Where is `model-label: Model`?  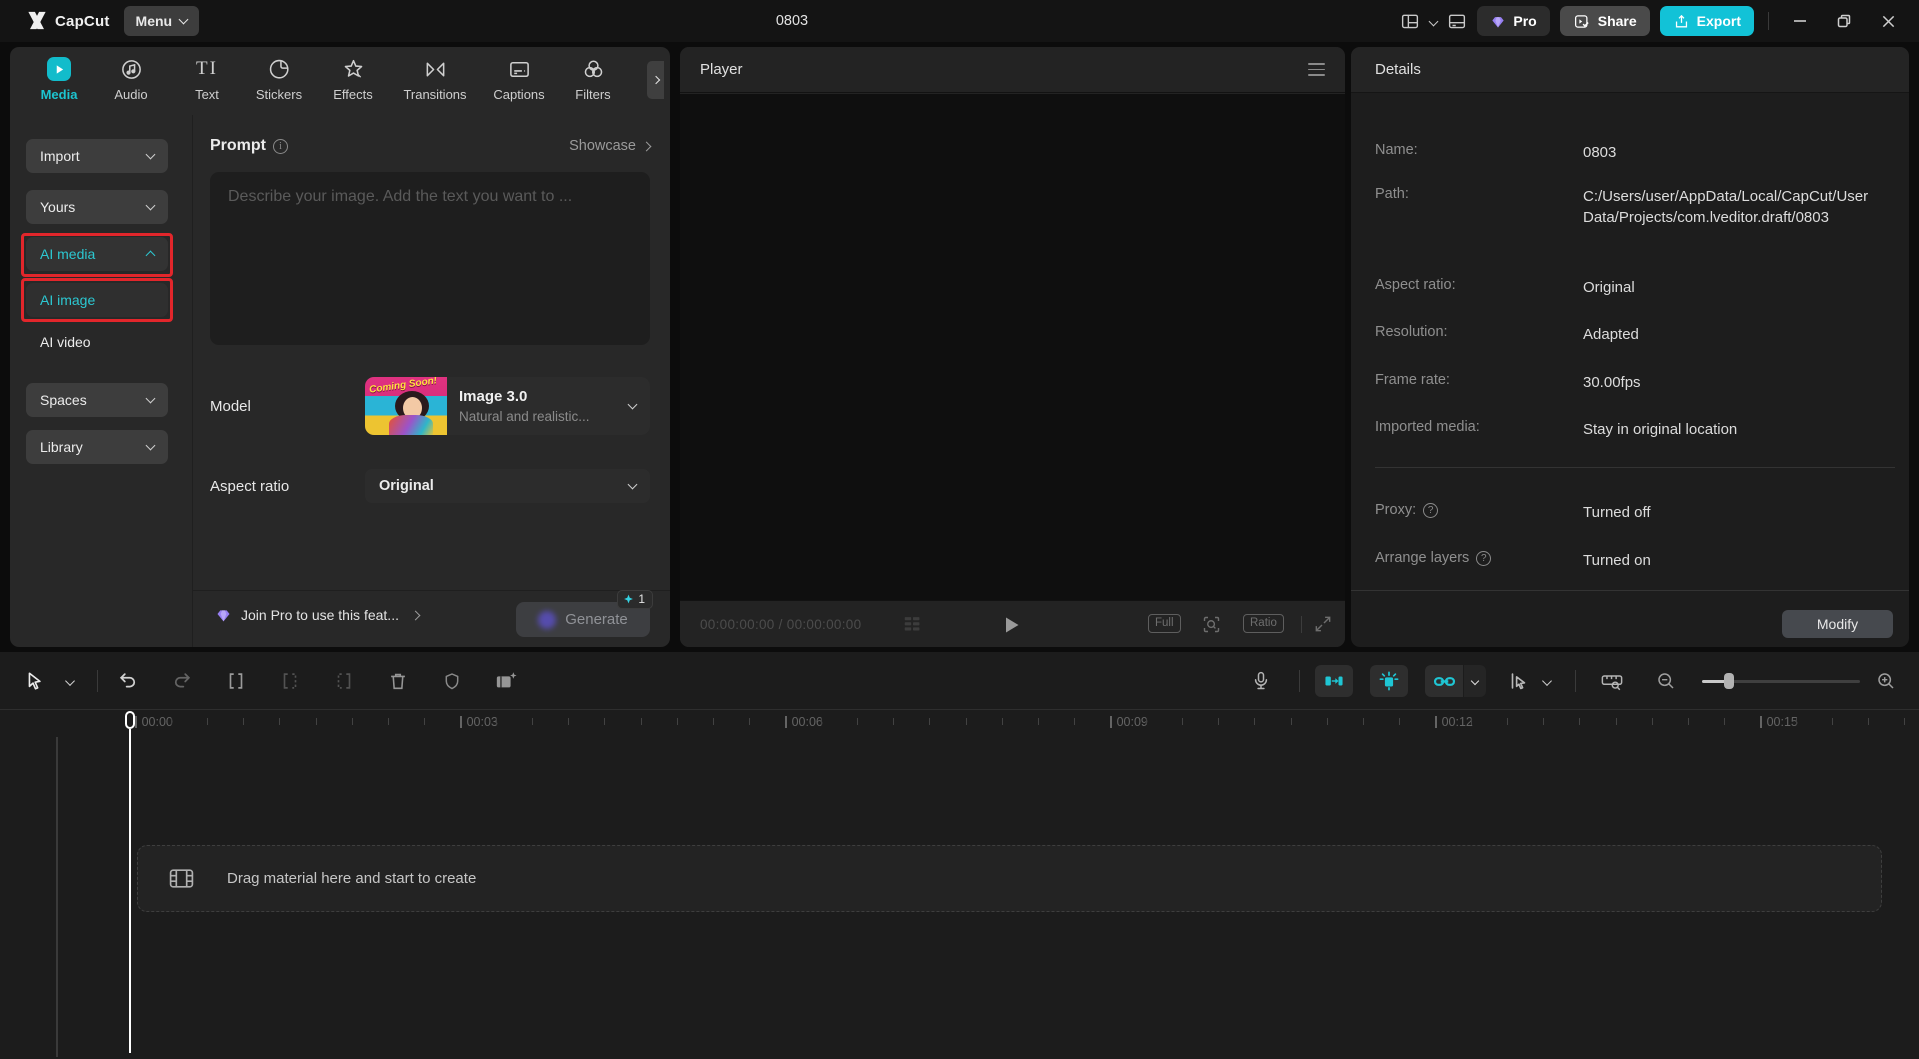
model-label: Model is located at coordinates (230, 406).